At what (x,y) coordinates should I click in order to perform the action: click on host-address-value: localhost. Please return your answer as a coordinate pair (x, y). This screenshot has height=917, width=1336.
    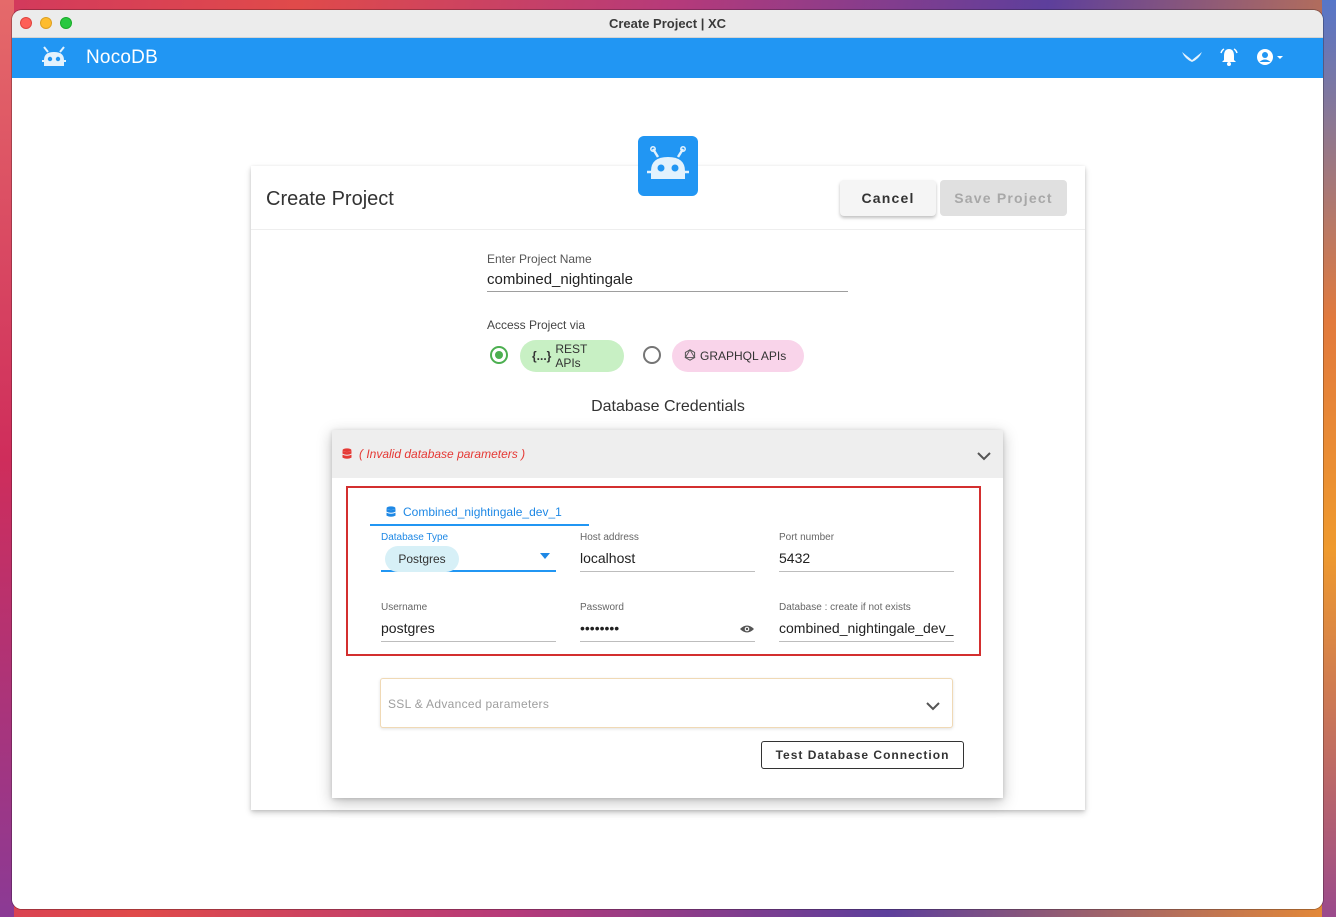
    Looking at the image, I should click on (608, 558).